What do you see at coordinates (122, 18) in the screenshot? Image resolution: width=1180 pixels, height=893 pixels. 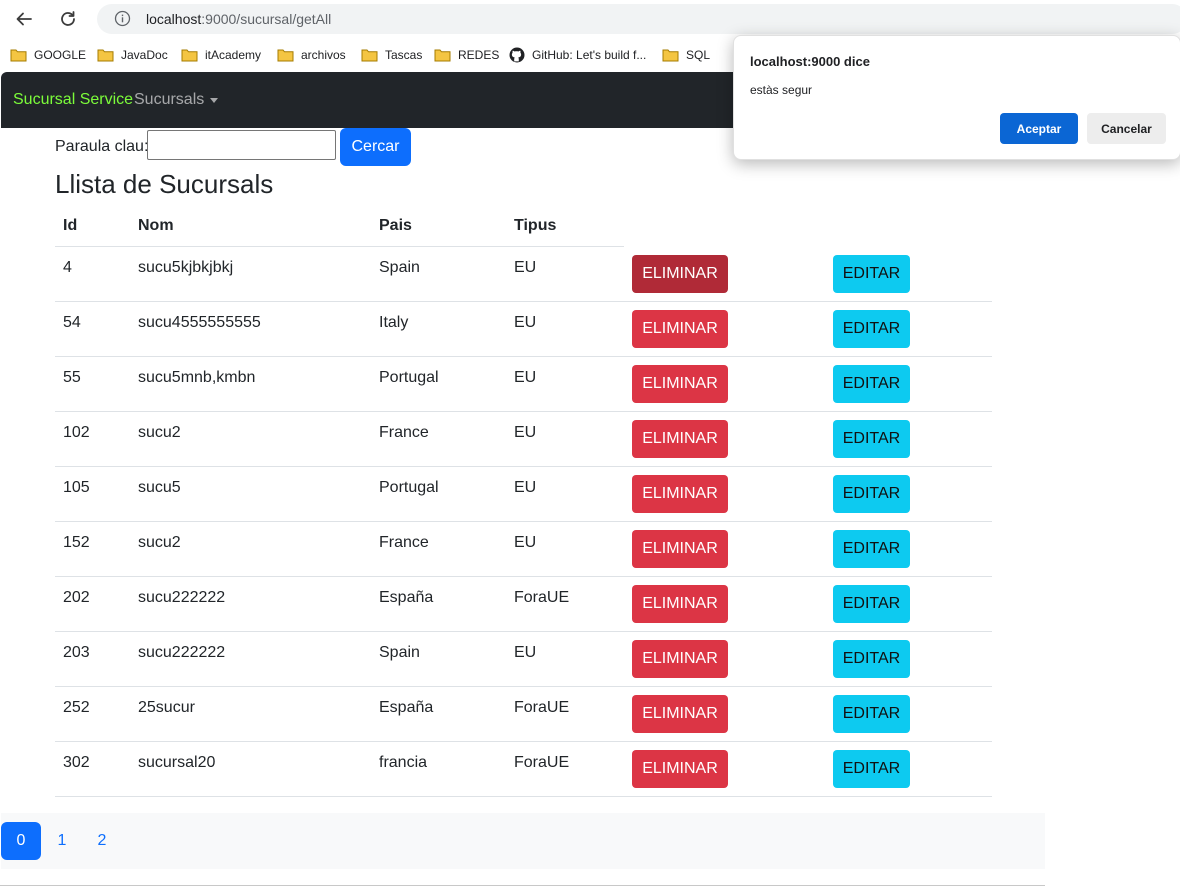 I see `site-info-icon` at bounding box center [122, 18].